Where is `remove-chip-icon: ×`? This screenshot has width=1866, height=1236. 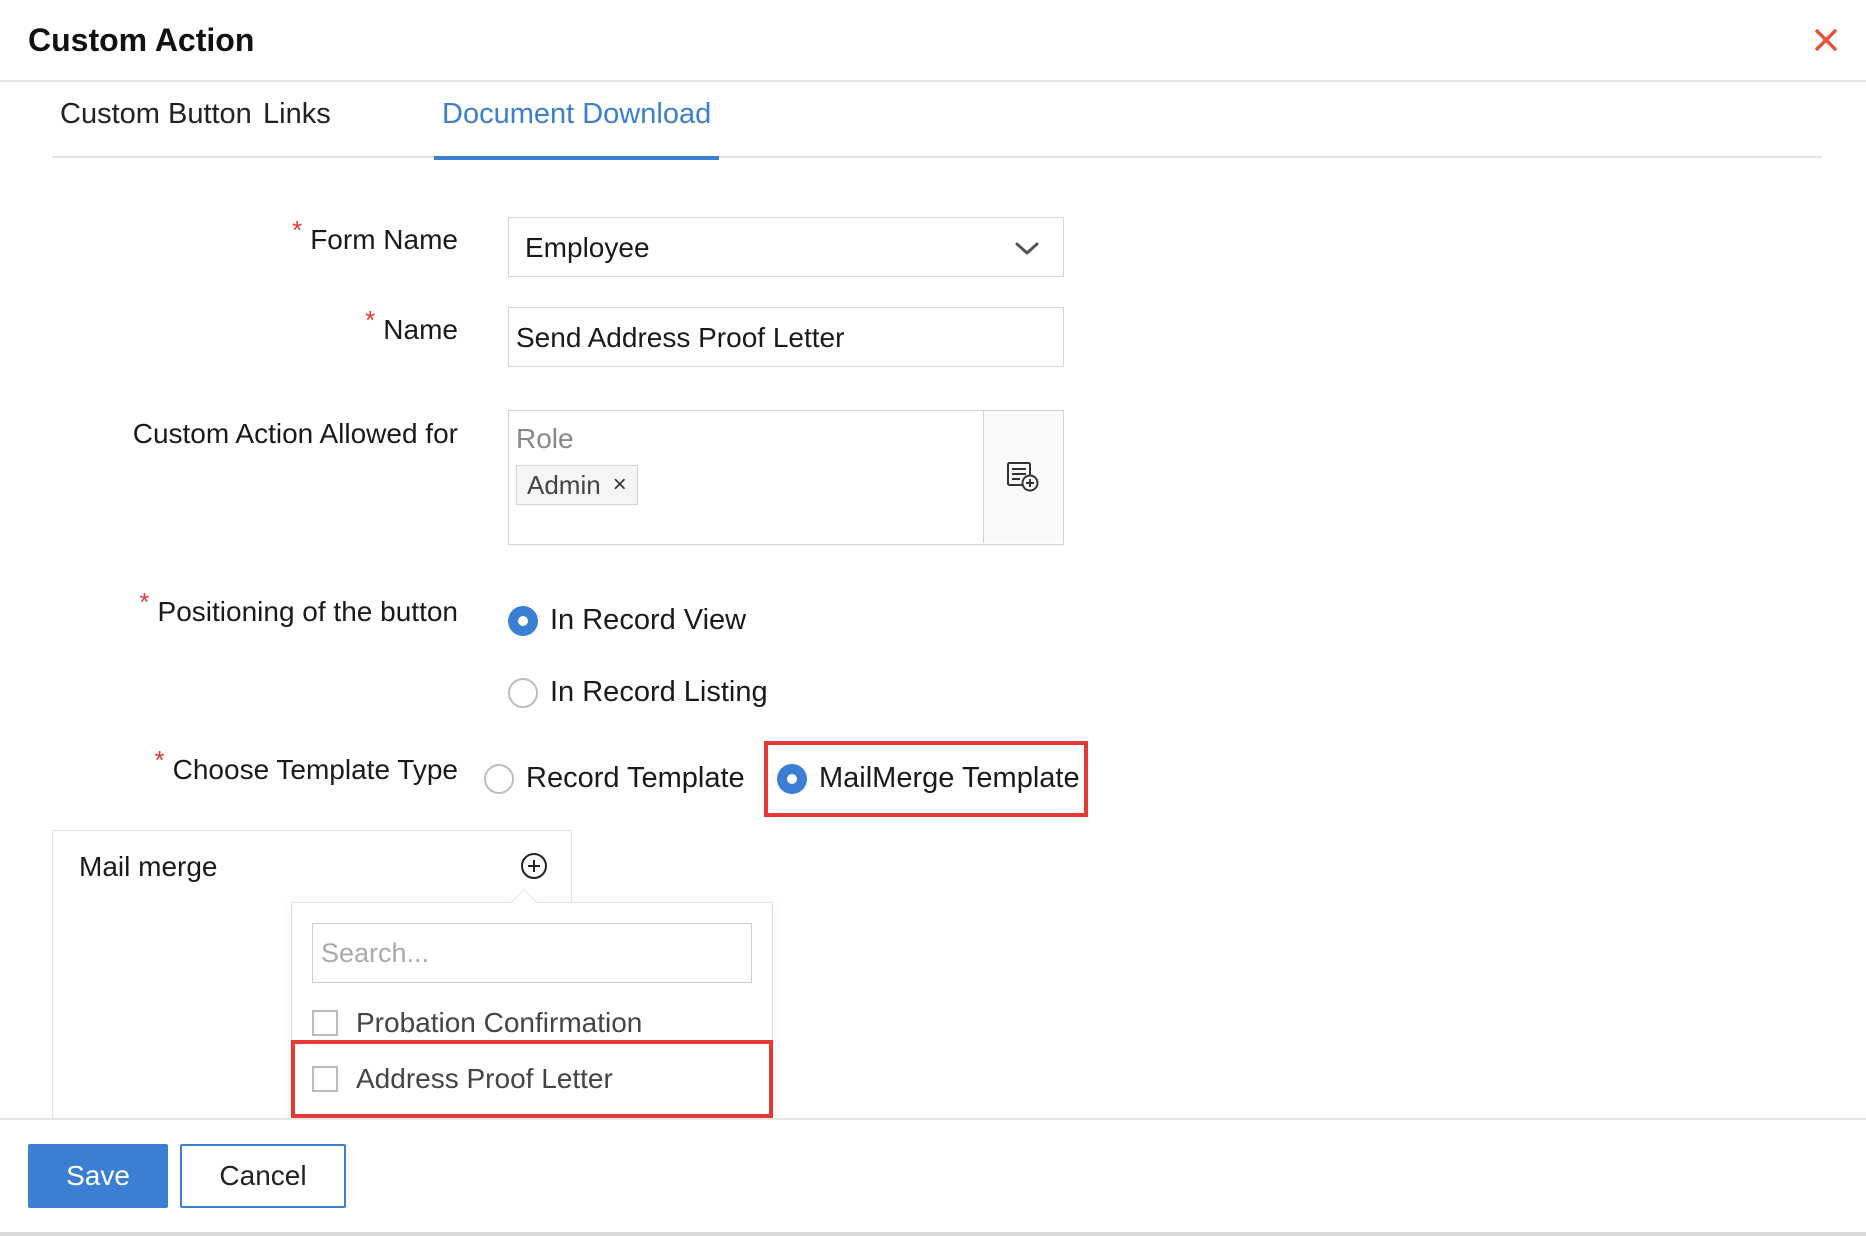 remove-chip-icon: × is located at coordinates (620, 485).